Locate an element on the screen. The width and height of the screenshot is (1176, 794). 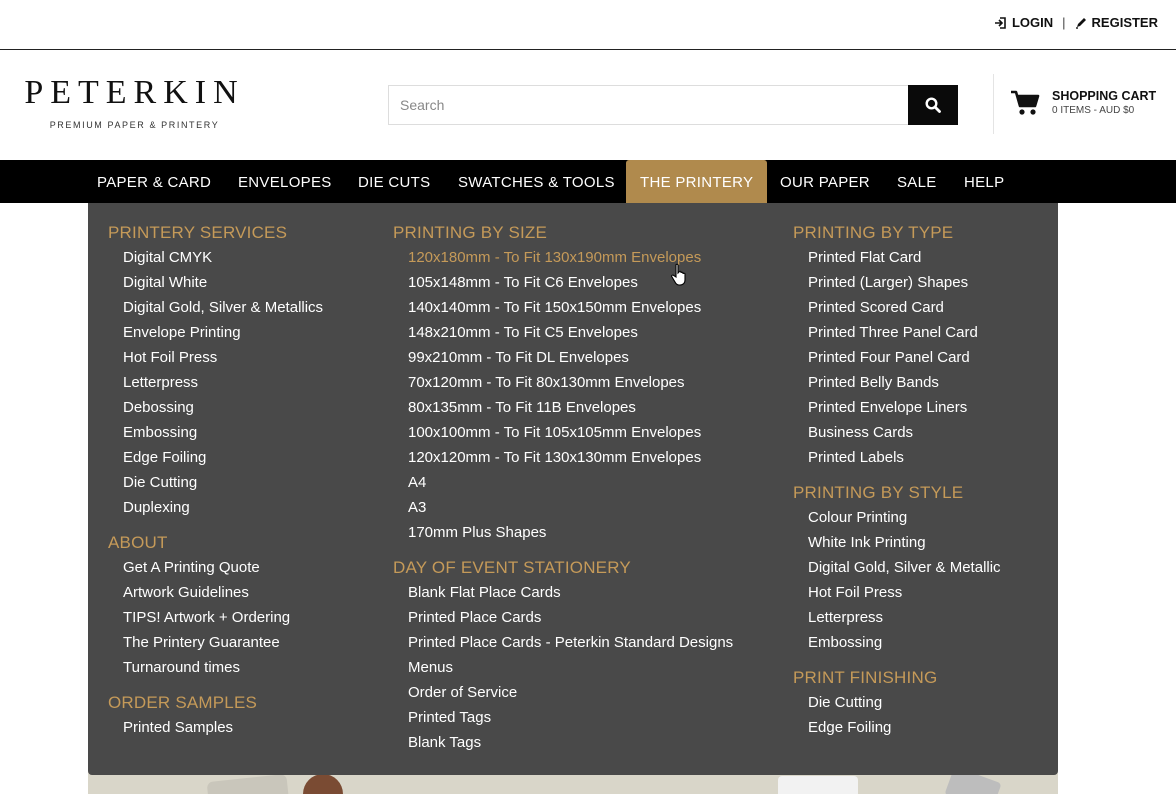
top-bar: LOGIN | REGISTER is located at coordinates (588, 25).